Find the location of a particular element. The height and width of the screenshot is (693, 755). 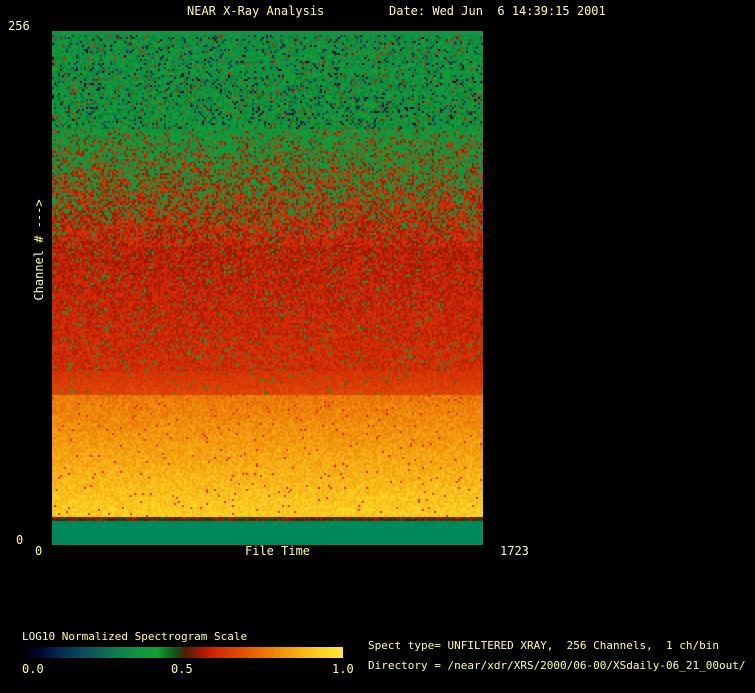

x-axis-min-label: 0 is located at coordinates (39, 551).